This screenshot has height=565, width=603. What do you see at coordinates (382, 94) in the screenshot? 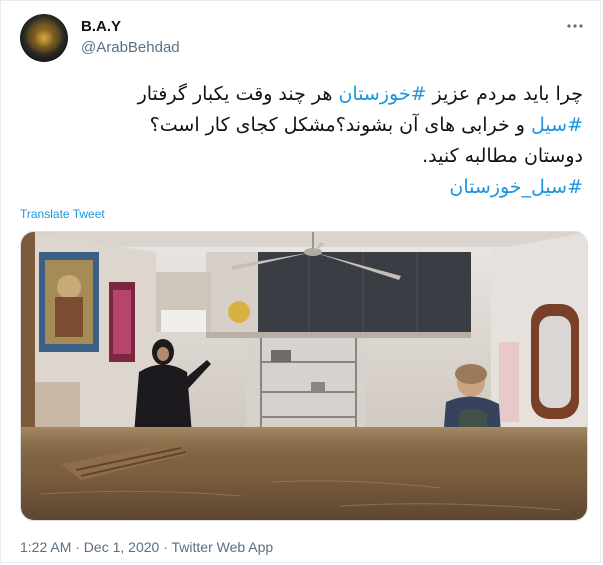
I see `hashtag-link: #خوزستان` at bounding box center [382, 94].